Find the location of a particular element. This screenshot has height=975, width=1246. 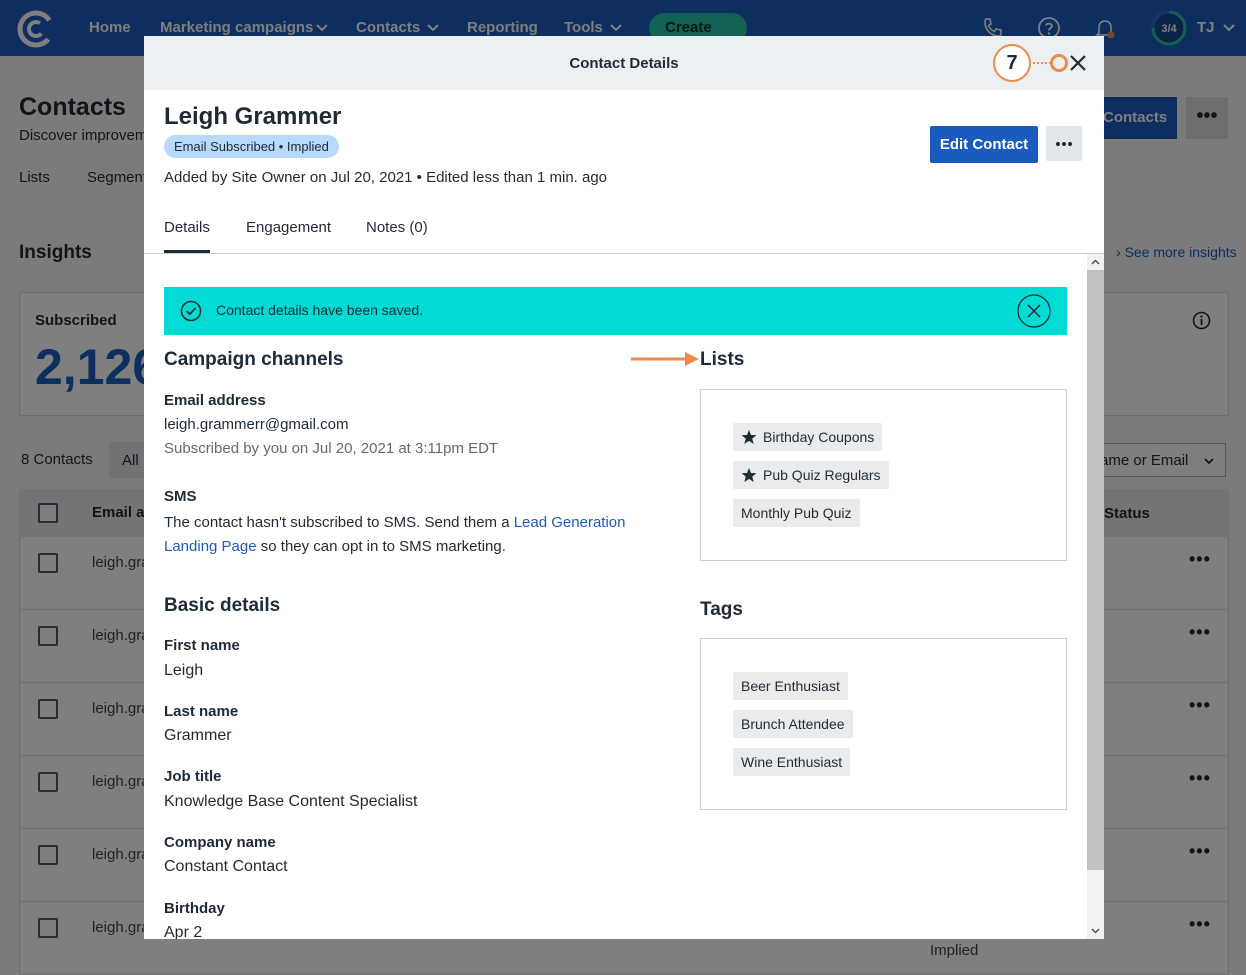

status-badge: Email Subscribed • Implied is located at coordinates (251, 146).